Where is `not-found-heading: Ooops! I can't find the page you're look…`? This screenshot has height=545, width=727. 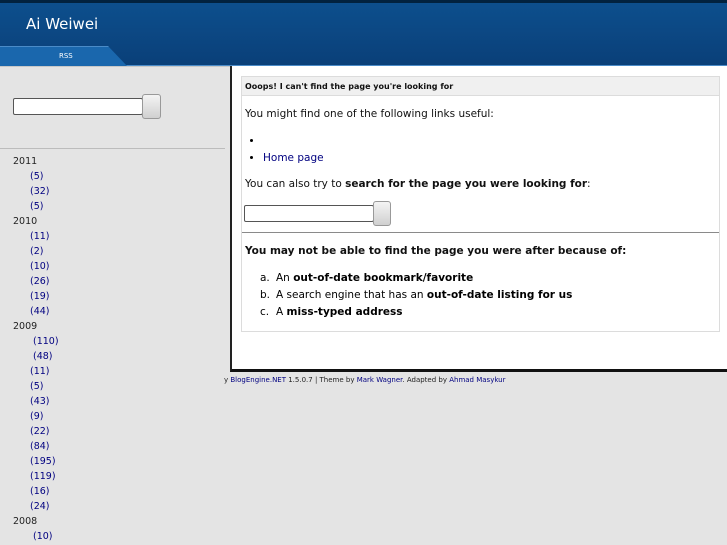
not-found-heading: Ooops! I can't find the page you're look… is located at coordinates (480, 86).